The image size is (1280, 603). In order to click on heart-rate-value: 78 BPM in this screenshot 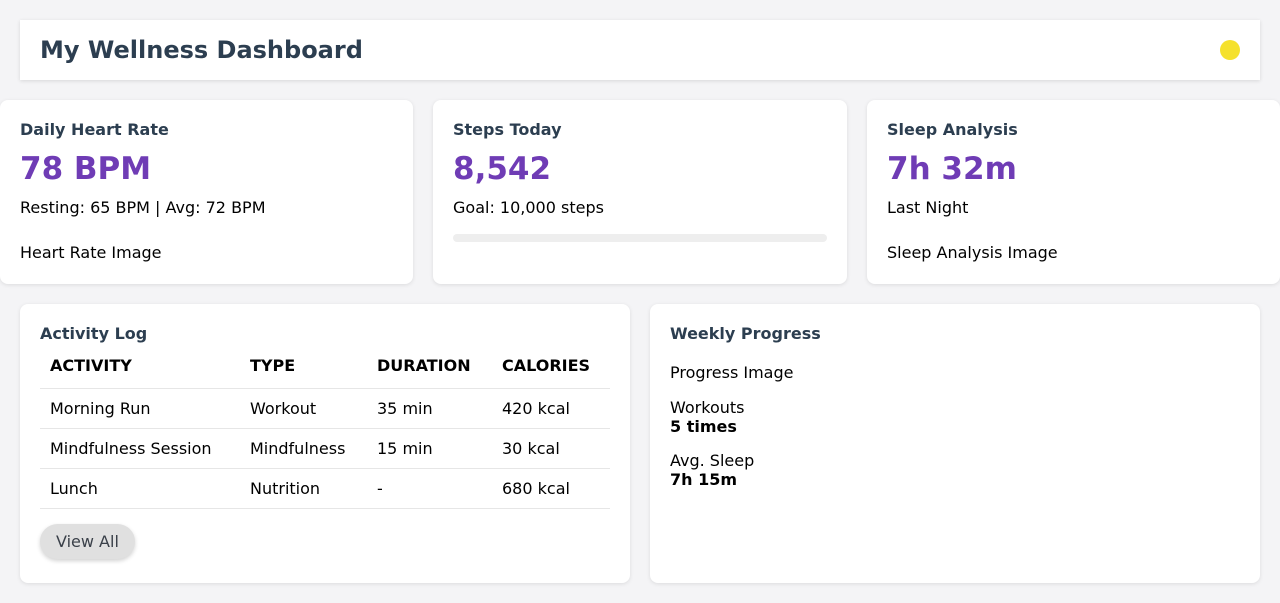, I will do `click(86, 169)`.